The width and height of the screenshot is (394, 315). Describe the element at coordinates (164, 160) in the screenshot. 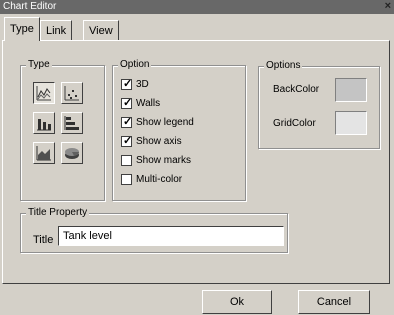

I see `checkbox-show-marks-label: Show marks` at that location.